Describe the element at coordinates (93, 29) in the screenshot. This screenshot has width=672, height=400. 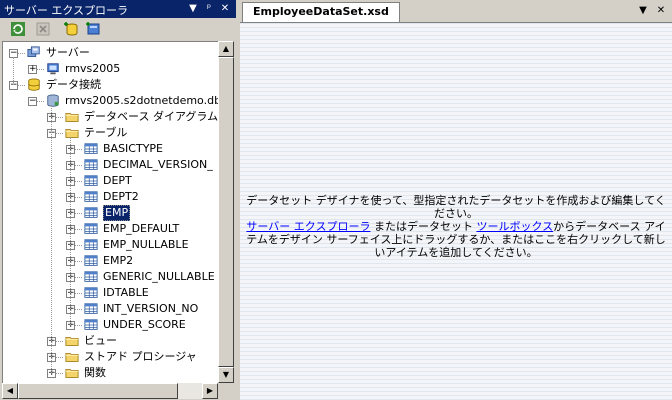
I see `connect-server-icon` at that location.